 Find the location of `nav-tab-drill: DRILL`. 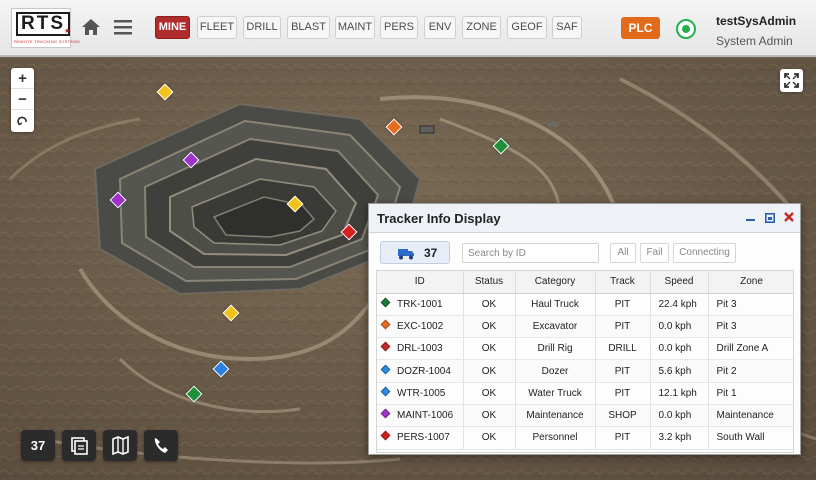

nav-tab-drill: DRILL is located at coordinates (262, 27).